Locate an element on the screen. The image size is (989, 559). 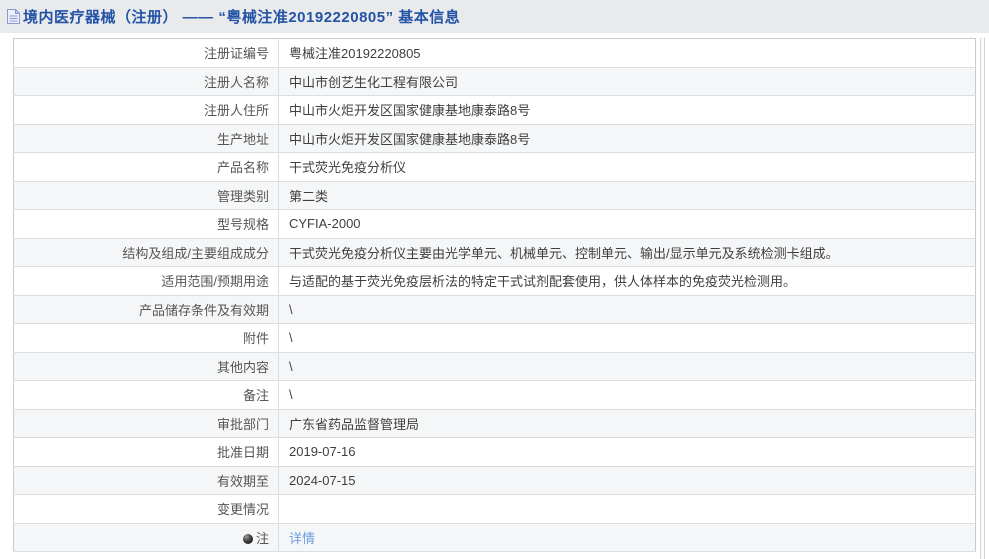
row-label-cell: 产品储存条件及有效期 is located at coordinates (146, 309).